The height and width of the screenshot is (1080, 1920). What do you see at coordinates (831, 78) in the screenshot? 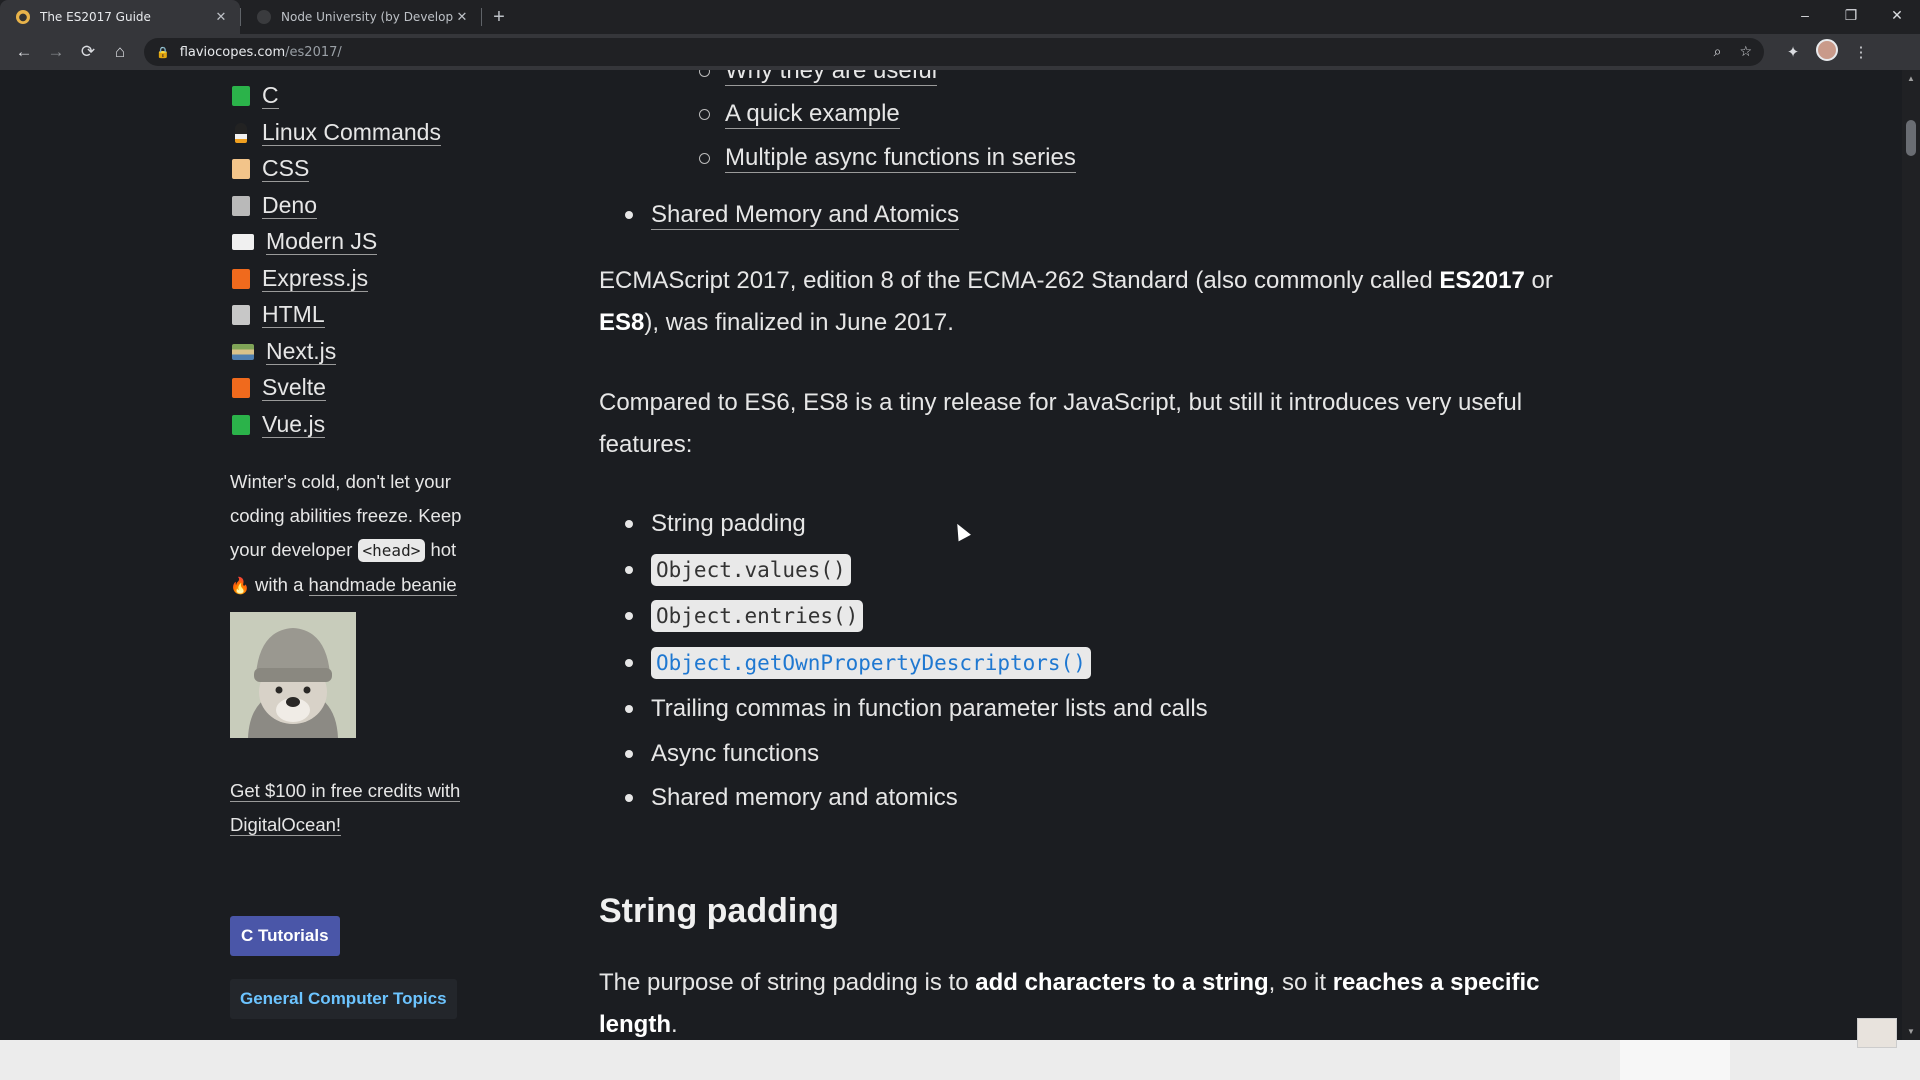
I see `toc-link: Why they are useful` at bounding box center [831, 78].